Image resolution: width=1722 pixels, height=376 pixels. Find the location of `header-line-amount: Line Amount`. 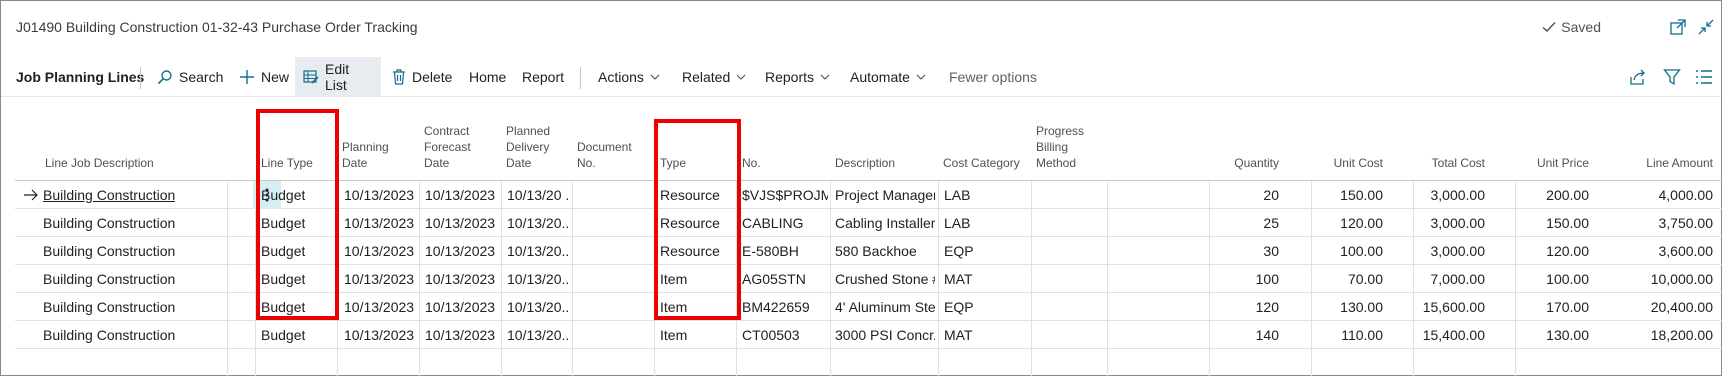

header-line-amount: Line Amount is located at coordinates (1679, 163).